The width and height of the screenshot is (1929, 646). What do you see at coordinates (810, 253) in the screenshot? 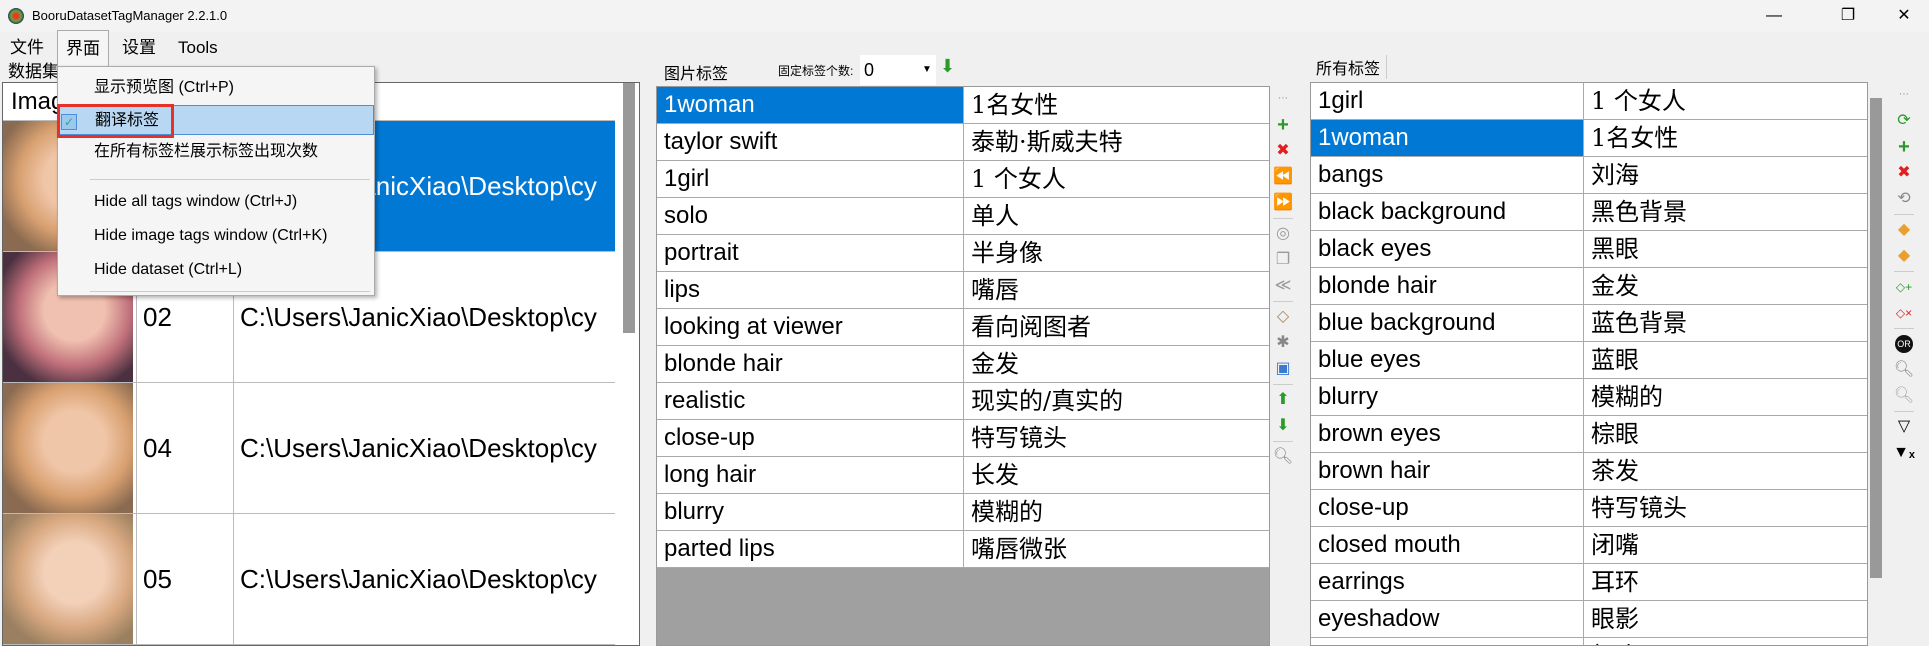
I see `tag-name: portrait` at bounding box center [810, 253].